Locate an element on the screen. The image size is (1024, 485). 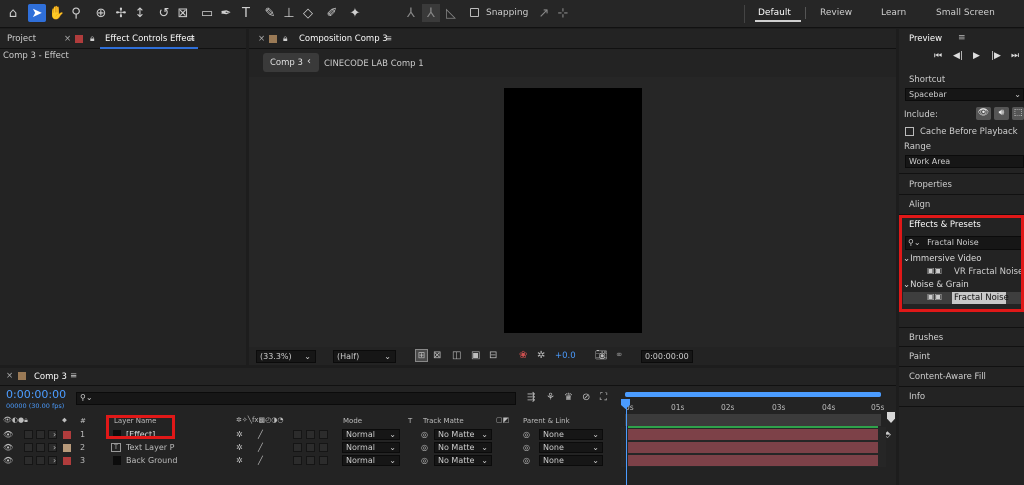
snapping-checkbox is located at coordinates (474, 12).